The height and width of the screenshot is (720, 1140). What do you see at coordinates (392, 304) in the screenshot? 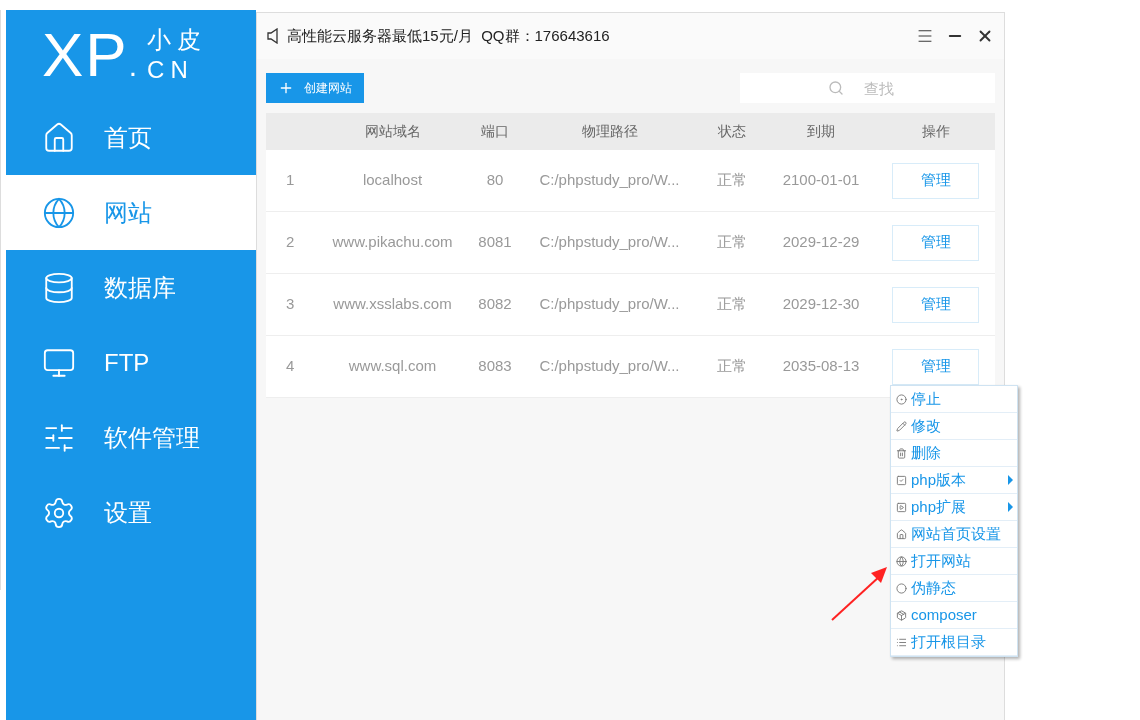
I see `table-cell-text: www.xsslabs.com` at bounding box center [392, 304].